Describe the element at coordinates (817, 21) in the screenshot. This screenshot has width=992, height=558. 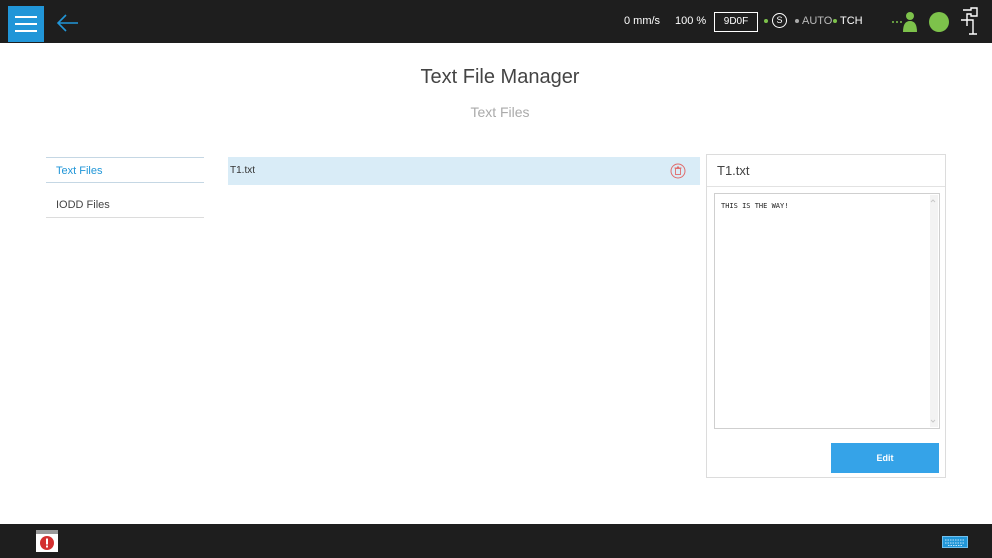
I see `mode-auto-label: AUTO` at that location.